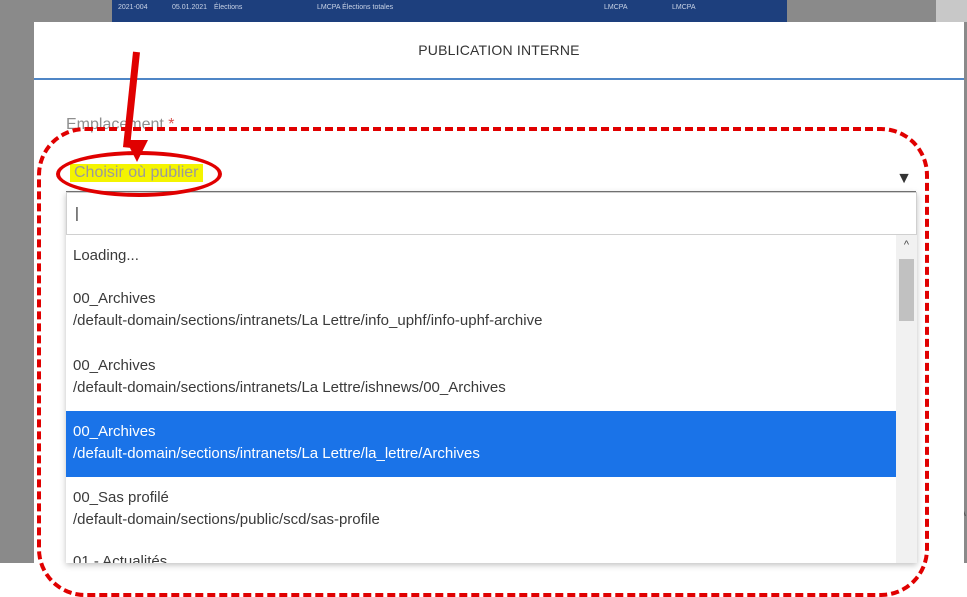  I want to click on bg-cell-desc: LMCPA Élections totales, so click(355, 7).